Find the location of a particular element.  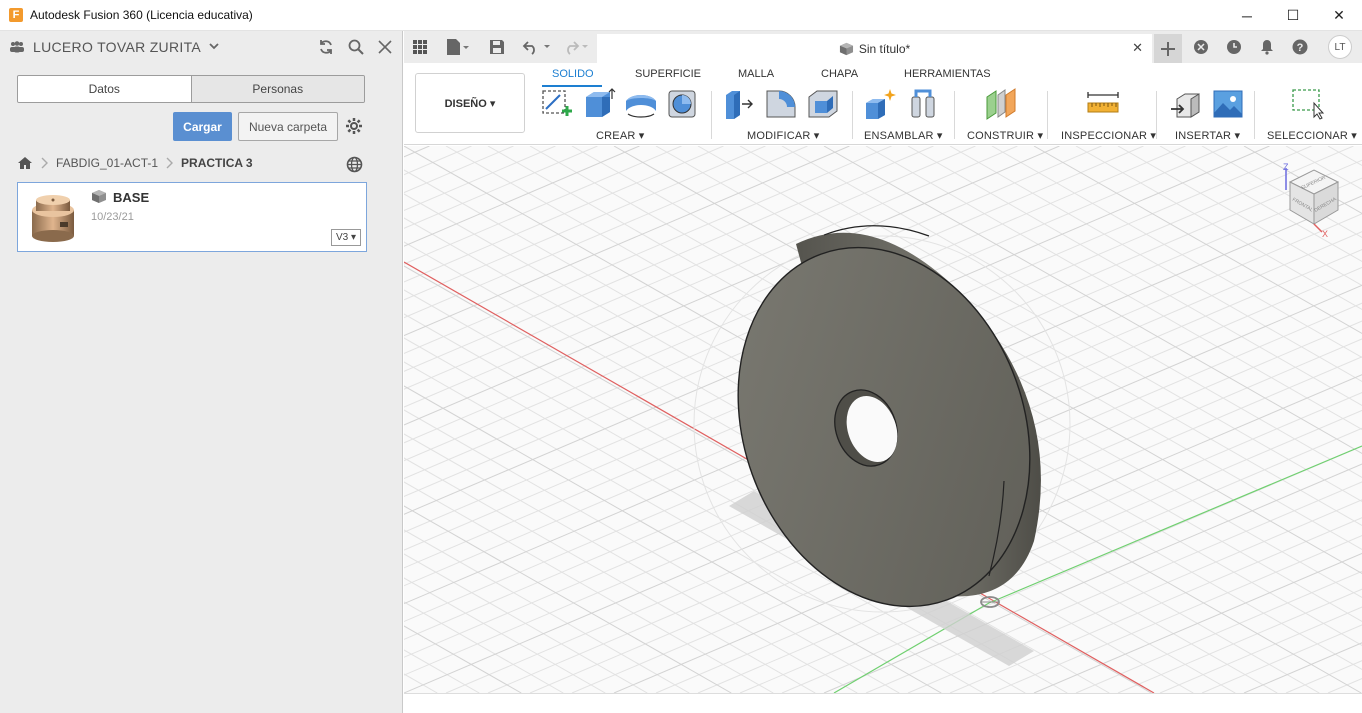

joint-icon is located at coordinates (924, 104).